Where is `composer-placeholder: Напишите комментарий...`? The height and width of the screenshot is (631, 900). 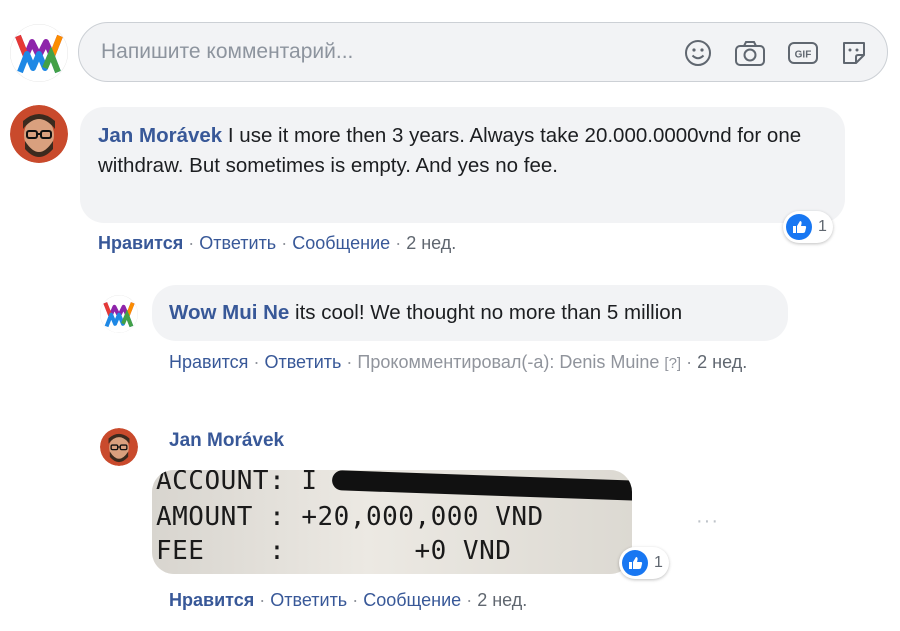
composer-placeholder: Напишите комментарий... is located at coordinates (227, 52).